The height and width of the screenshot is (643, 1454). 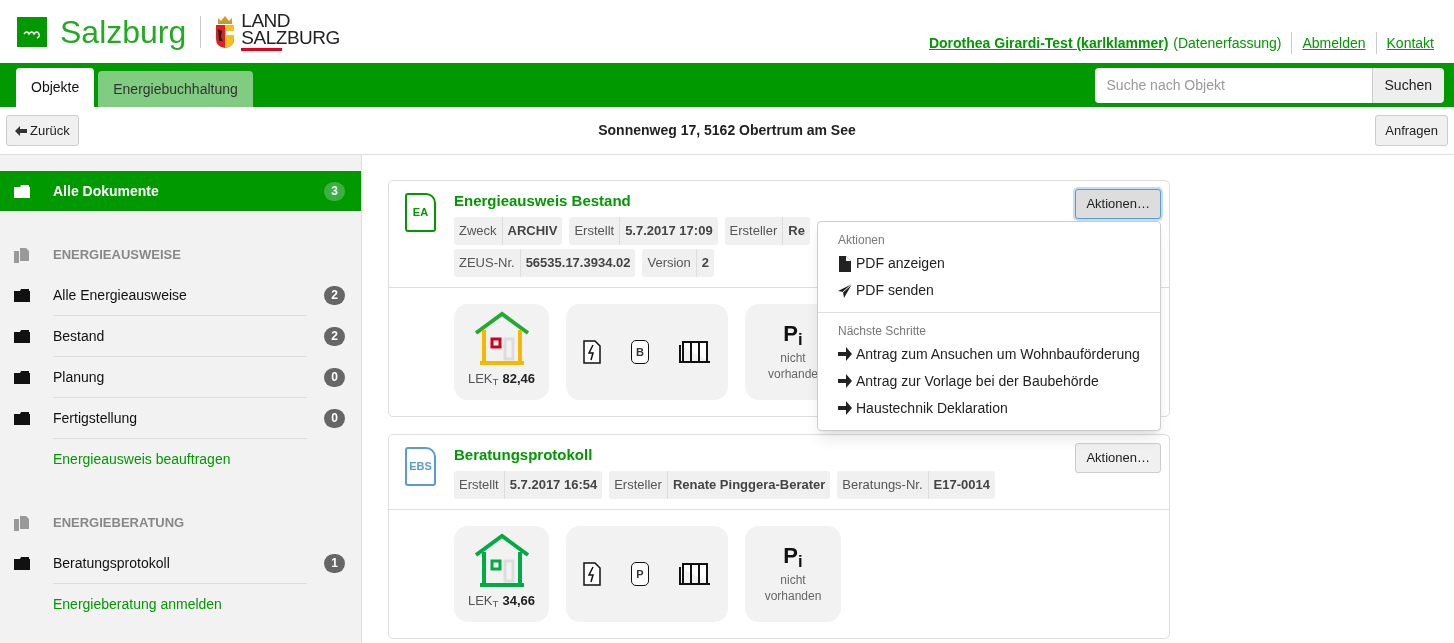 What do you see at coordinates (578, 263) in the screenshot?
I see `meta-value: 56535.17.3934.02` at bounding box center [578, 263].